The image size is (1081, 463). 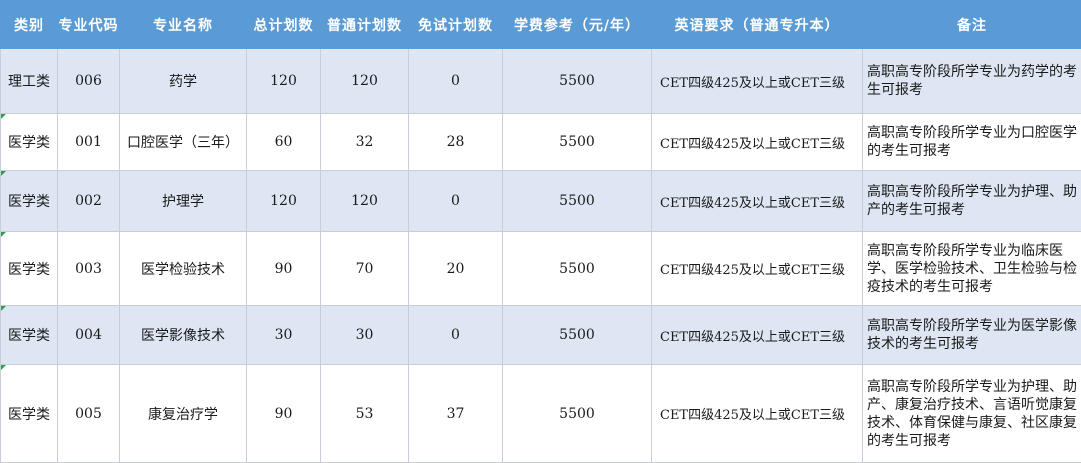 I want to click on cell-total: 30, so click(x=284, y=335).